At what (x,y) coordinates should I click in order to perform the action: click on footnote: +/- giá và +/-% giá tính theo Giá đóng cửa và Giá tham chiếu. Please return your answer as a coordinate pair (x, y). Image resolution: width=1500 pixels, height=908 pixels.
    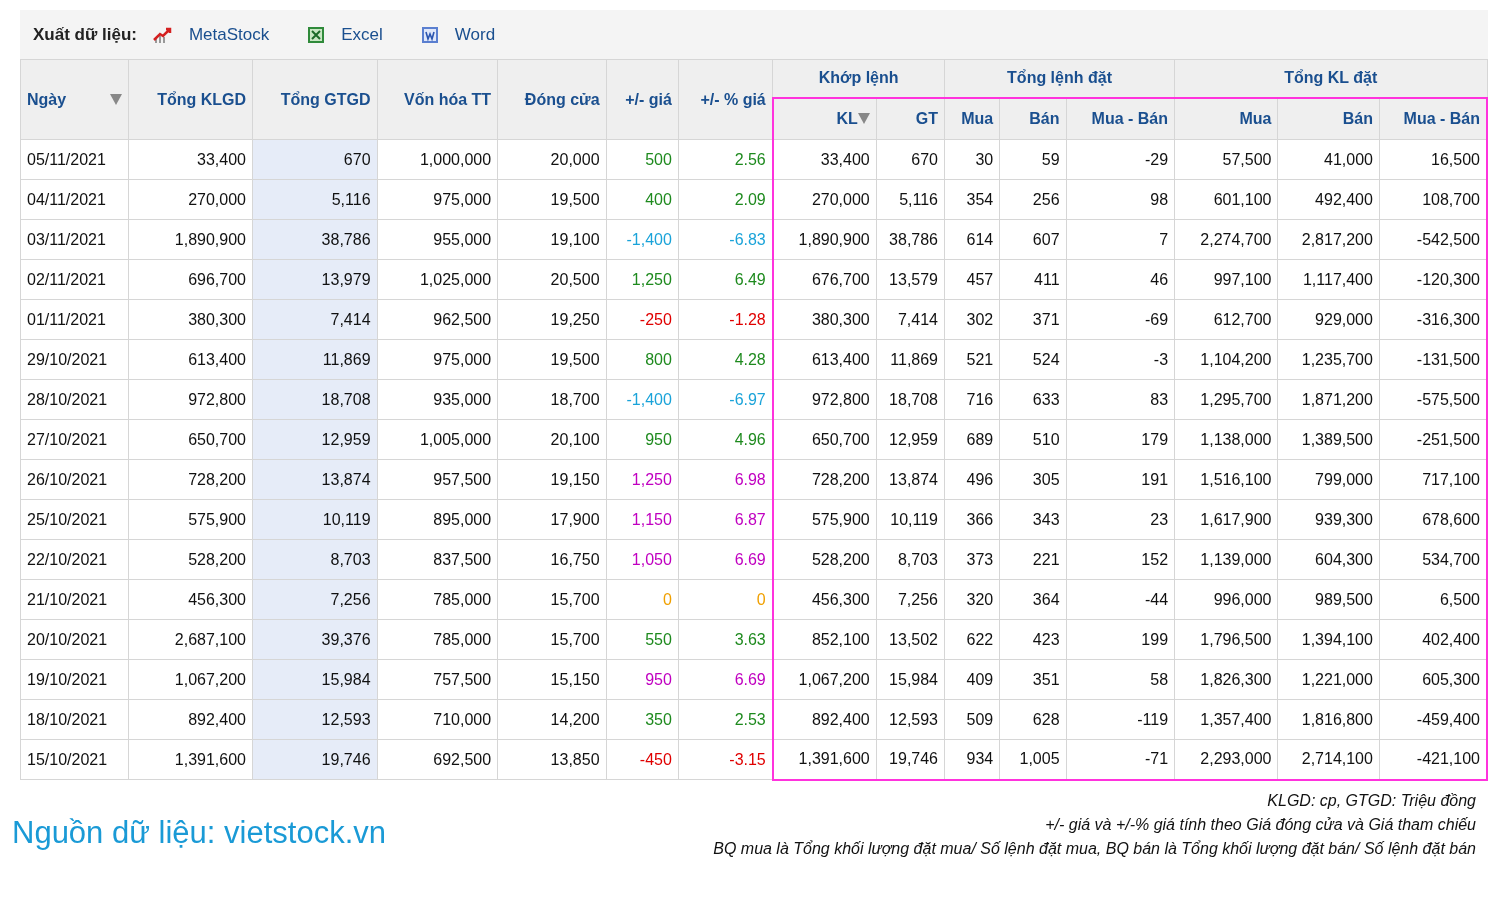
    Looking at the image, I should click on (1260, 824).